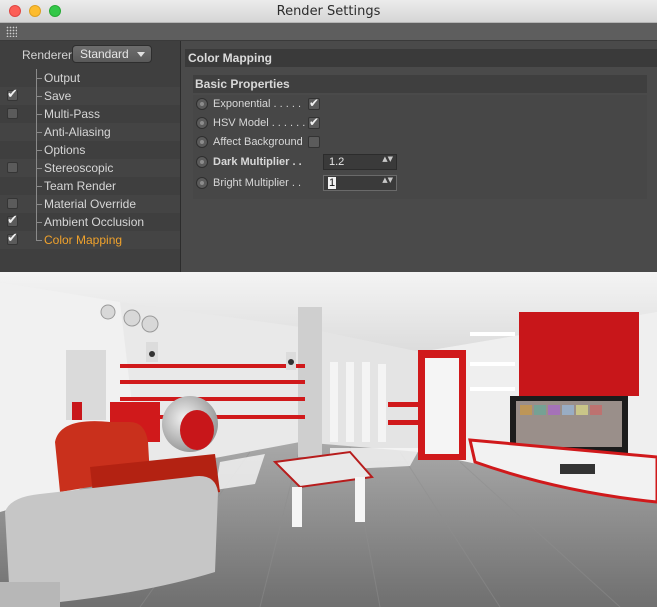 Image resolution: width=657 pixels, height=607 pixels. I want to click on window-title: Render Settings, so click(328, 11).